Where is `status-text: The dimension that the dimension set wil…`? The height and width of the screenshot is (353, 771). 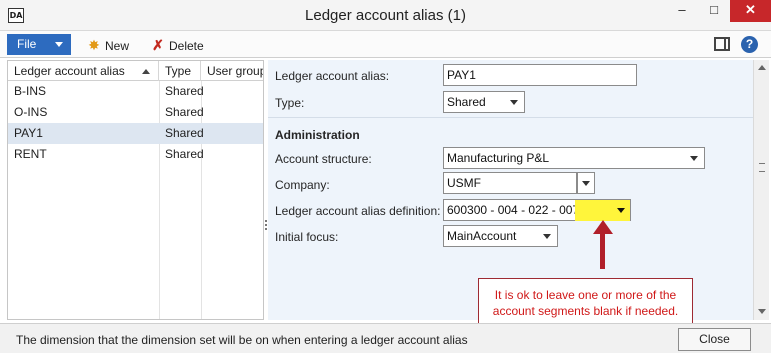 status-text: The dimension that the dimension set wil… is located at coordinates (242, 340).